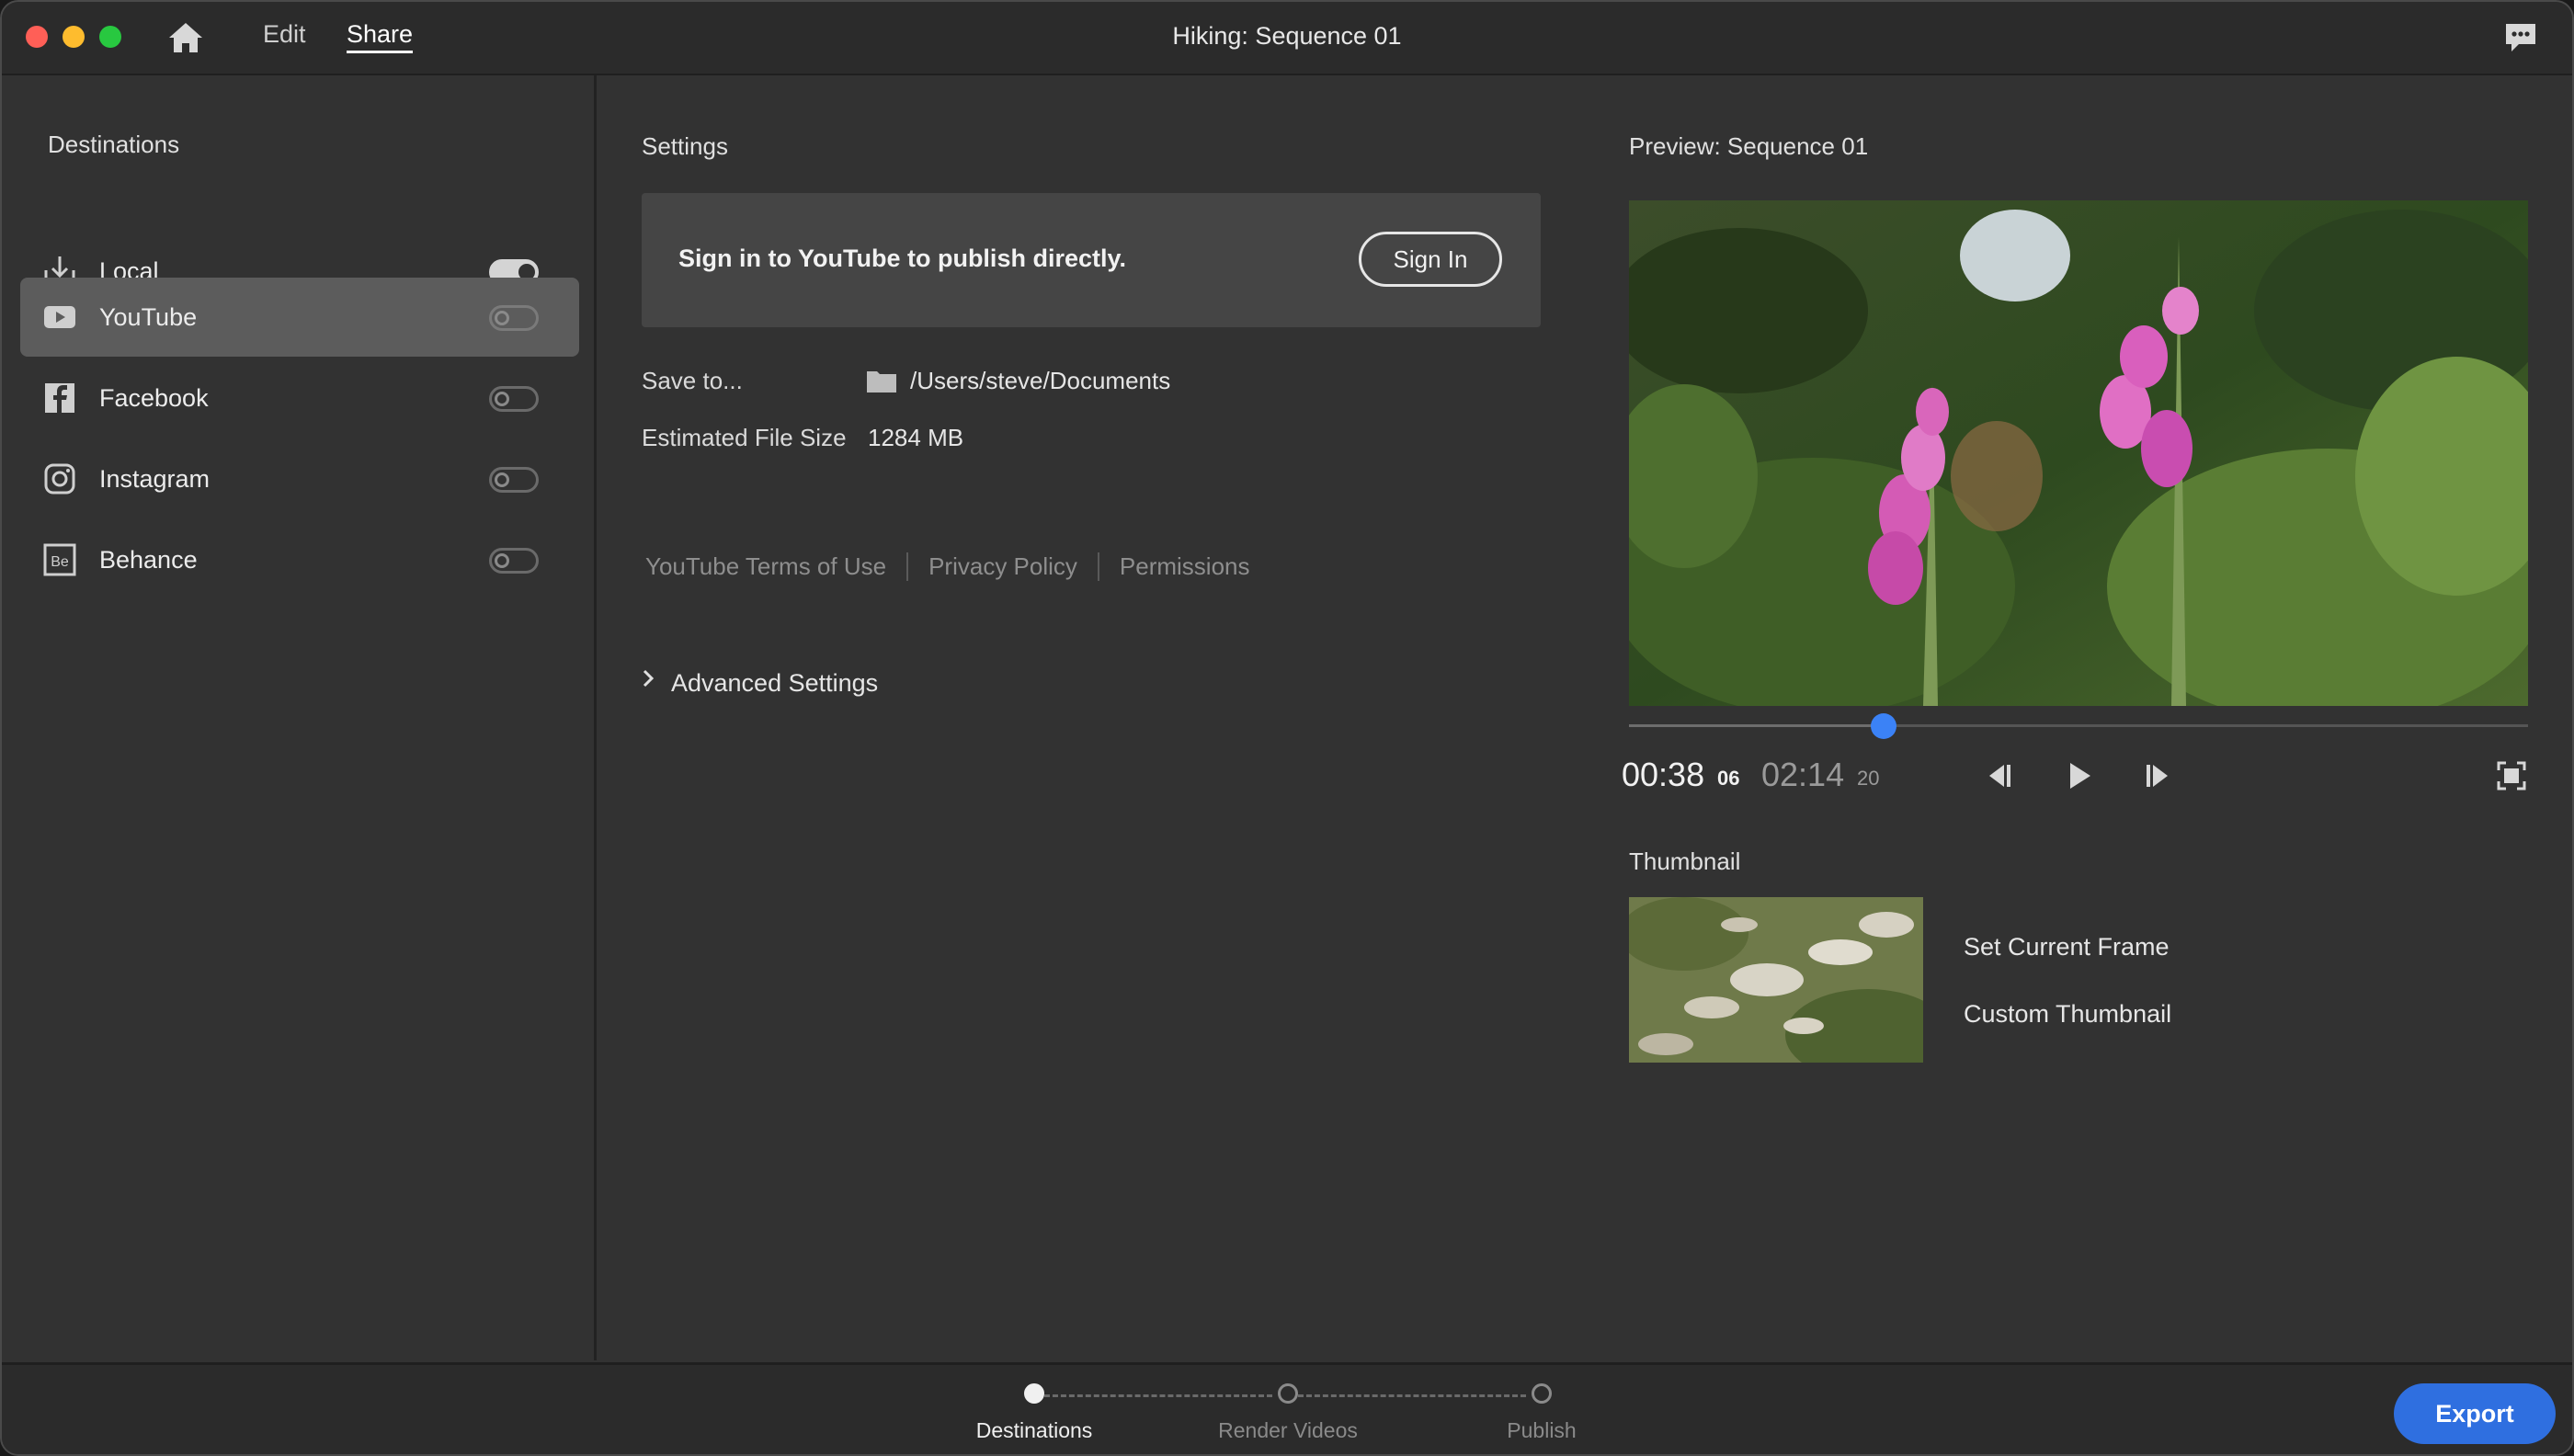 This screenshot has width=2574, height=1456. I want to click on sidebar-item-label: Behance, so click(148, 560).